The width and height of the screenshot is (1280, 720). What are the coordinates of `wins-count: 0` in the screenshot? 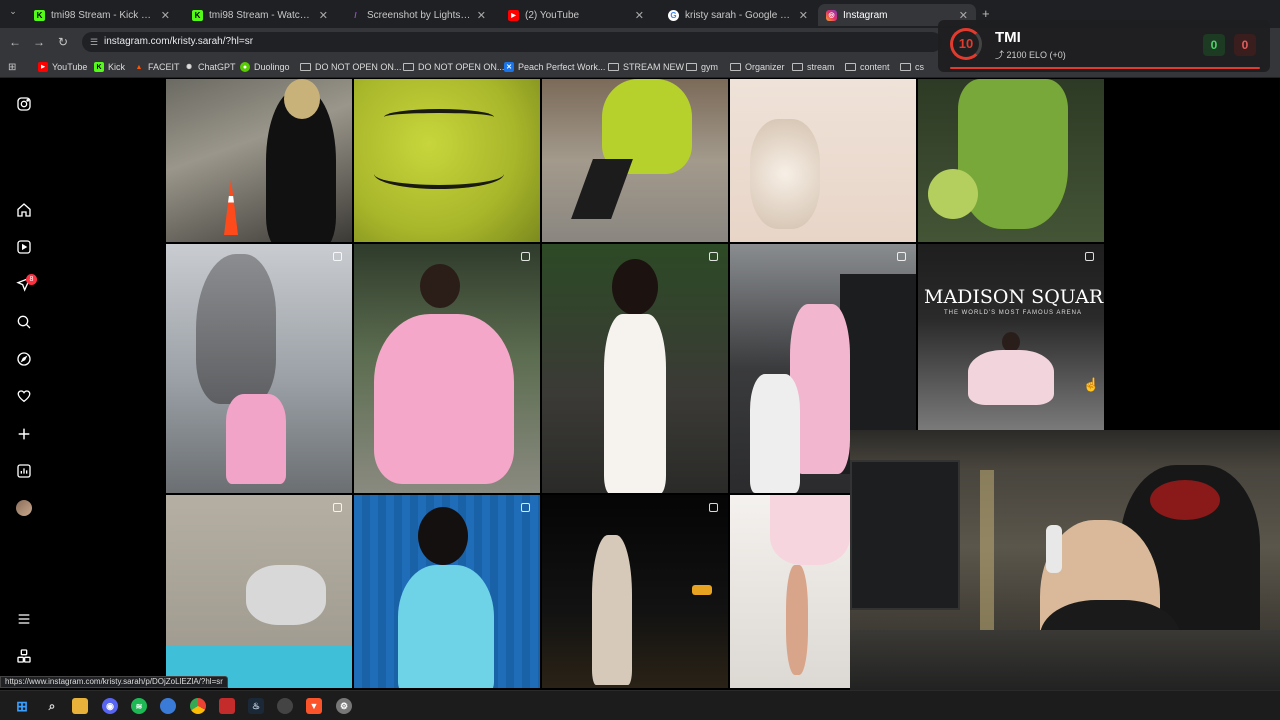 It's located at (1214, 45).